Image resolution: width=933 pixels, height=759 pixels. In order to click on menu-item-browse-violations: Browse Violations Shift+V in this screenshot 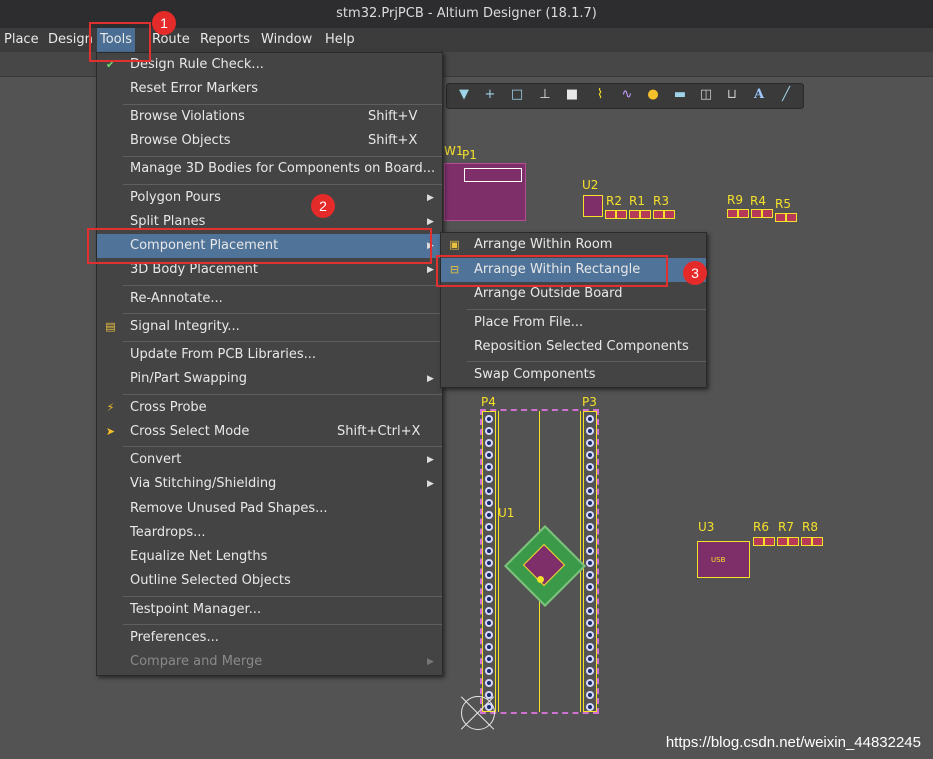, I will do `click(269, 117)`.